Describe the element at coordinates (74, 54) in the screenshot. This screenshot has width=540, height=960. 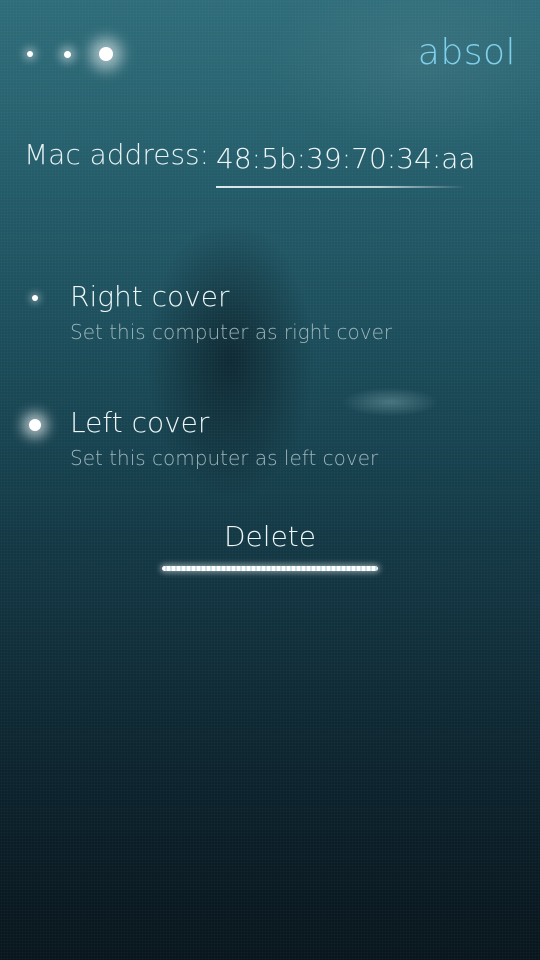
I see `pulley-menu-indicator` at that location.